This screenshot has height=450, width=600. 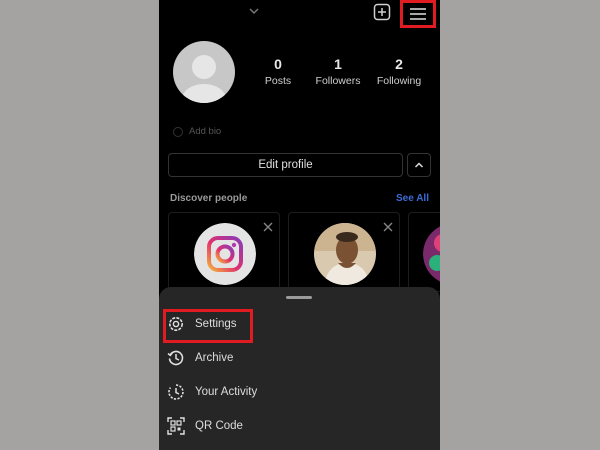 I want to click on followers-stat: 1 Followers, so click(x=338, y=71).